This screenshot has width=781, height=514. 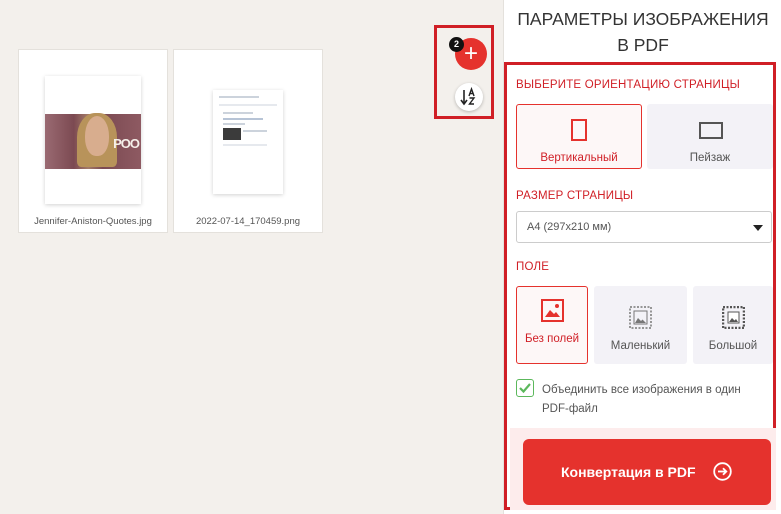 I want to click on photo-preview: POO, so click(x=93, y=141).